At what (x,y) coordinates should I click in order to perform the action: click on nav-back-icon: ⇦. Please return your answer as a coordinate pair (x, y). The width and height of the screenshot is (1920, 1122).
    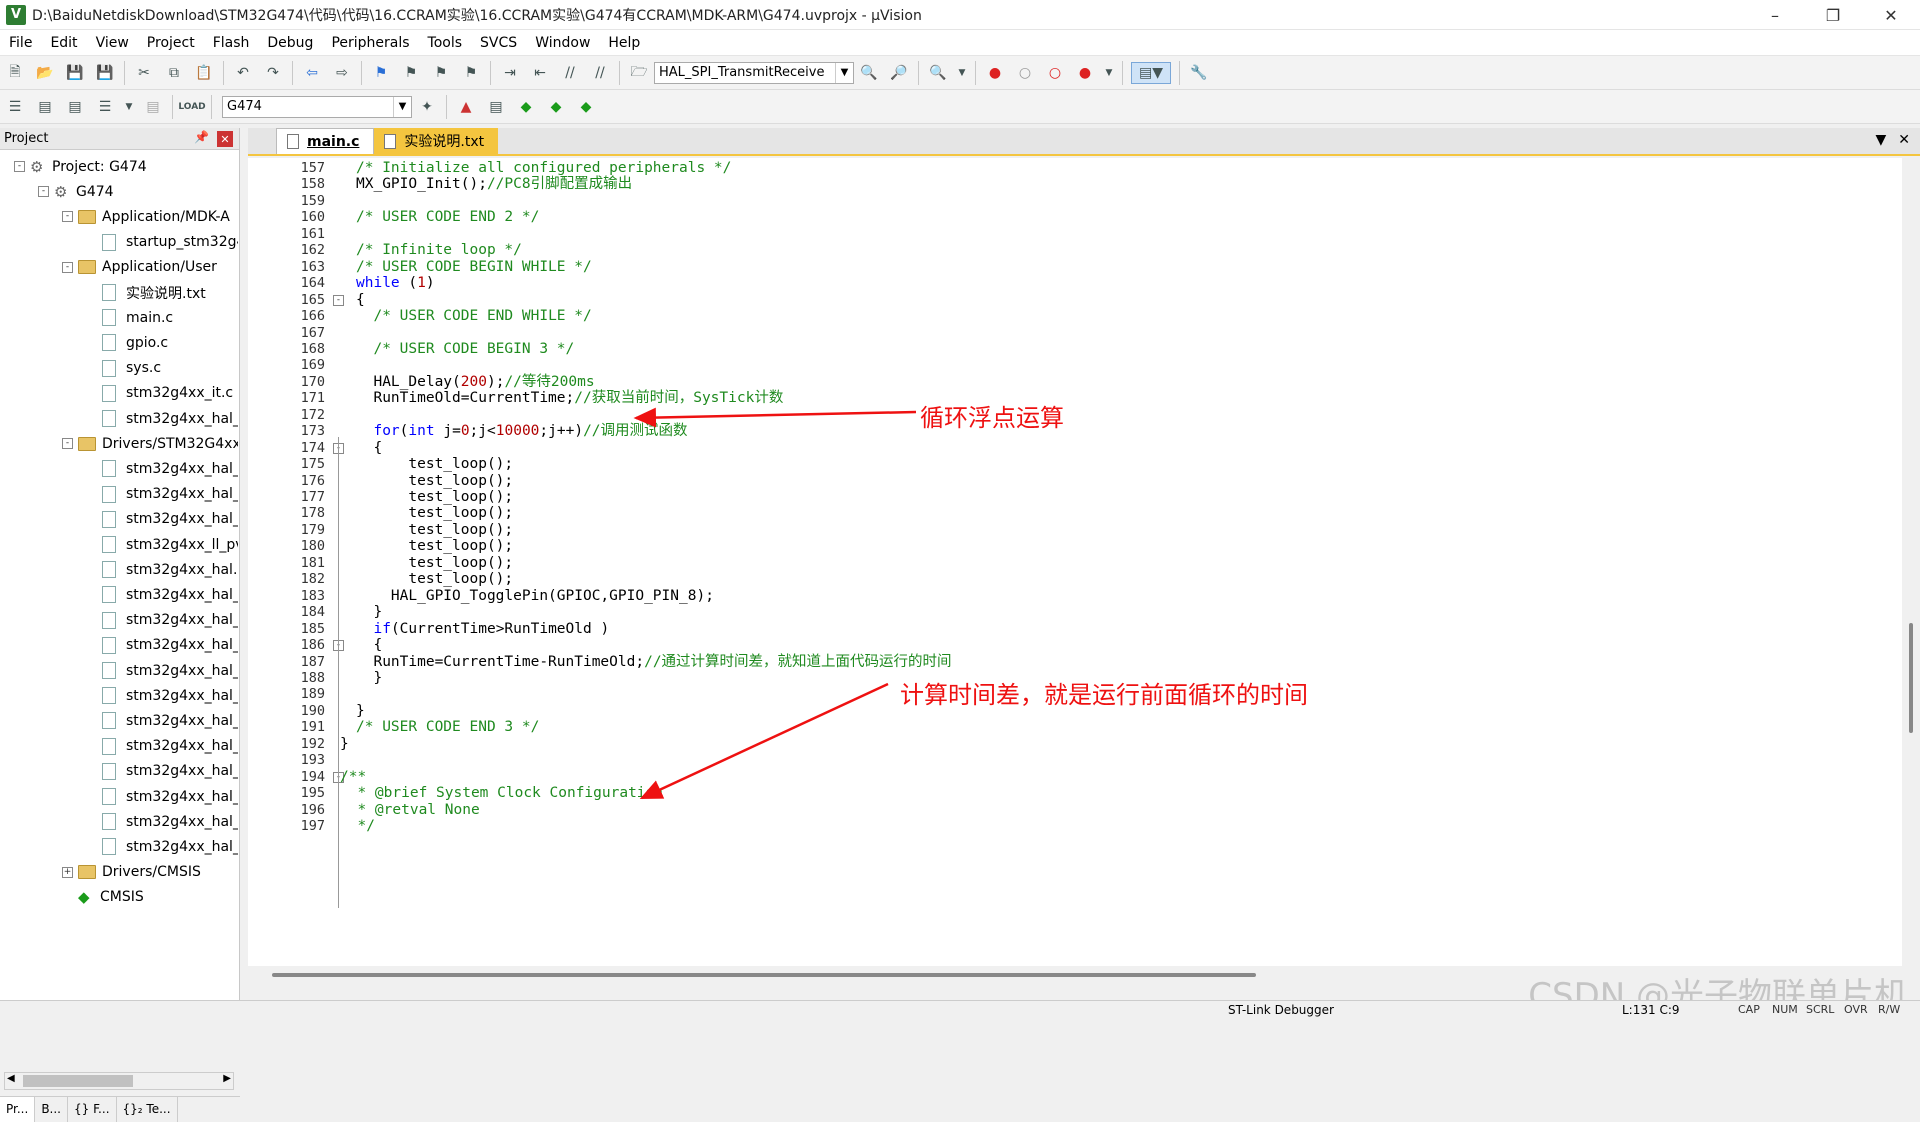
    Looking at the image, I should click on (312, 73).